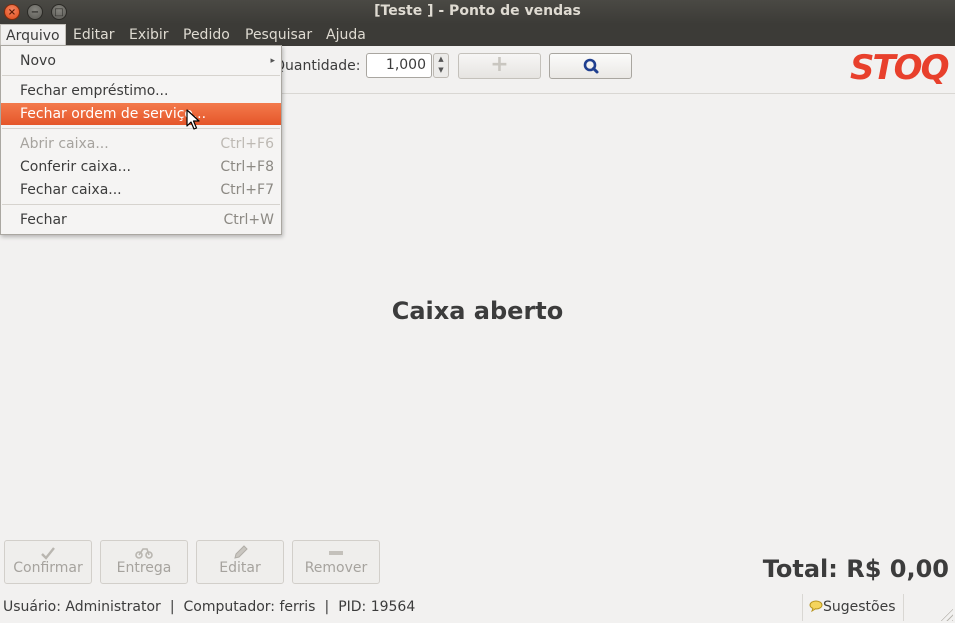  Describe the element at coordinates (247, 167) in the screenshot. I see `menu-item-conferir-caixa-shortcut: Ctrl+F8` at that location.